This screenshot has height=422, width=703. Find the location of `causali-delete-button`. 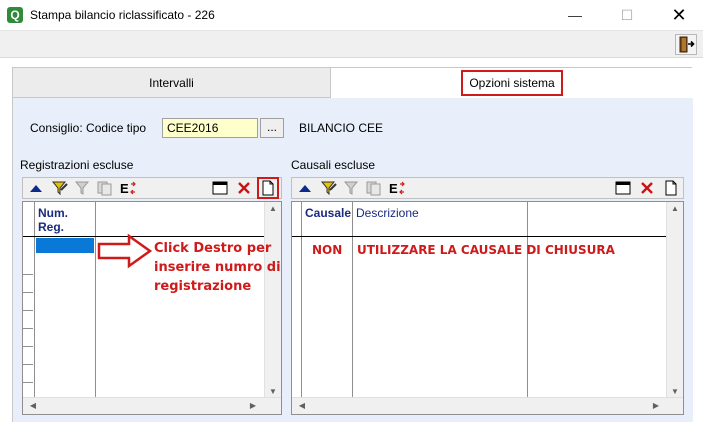

causali-delete-button is located at coordinates (647, 188).